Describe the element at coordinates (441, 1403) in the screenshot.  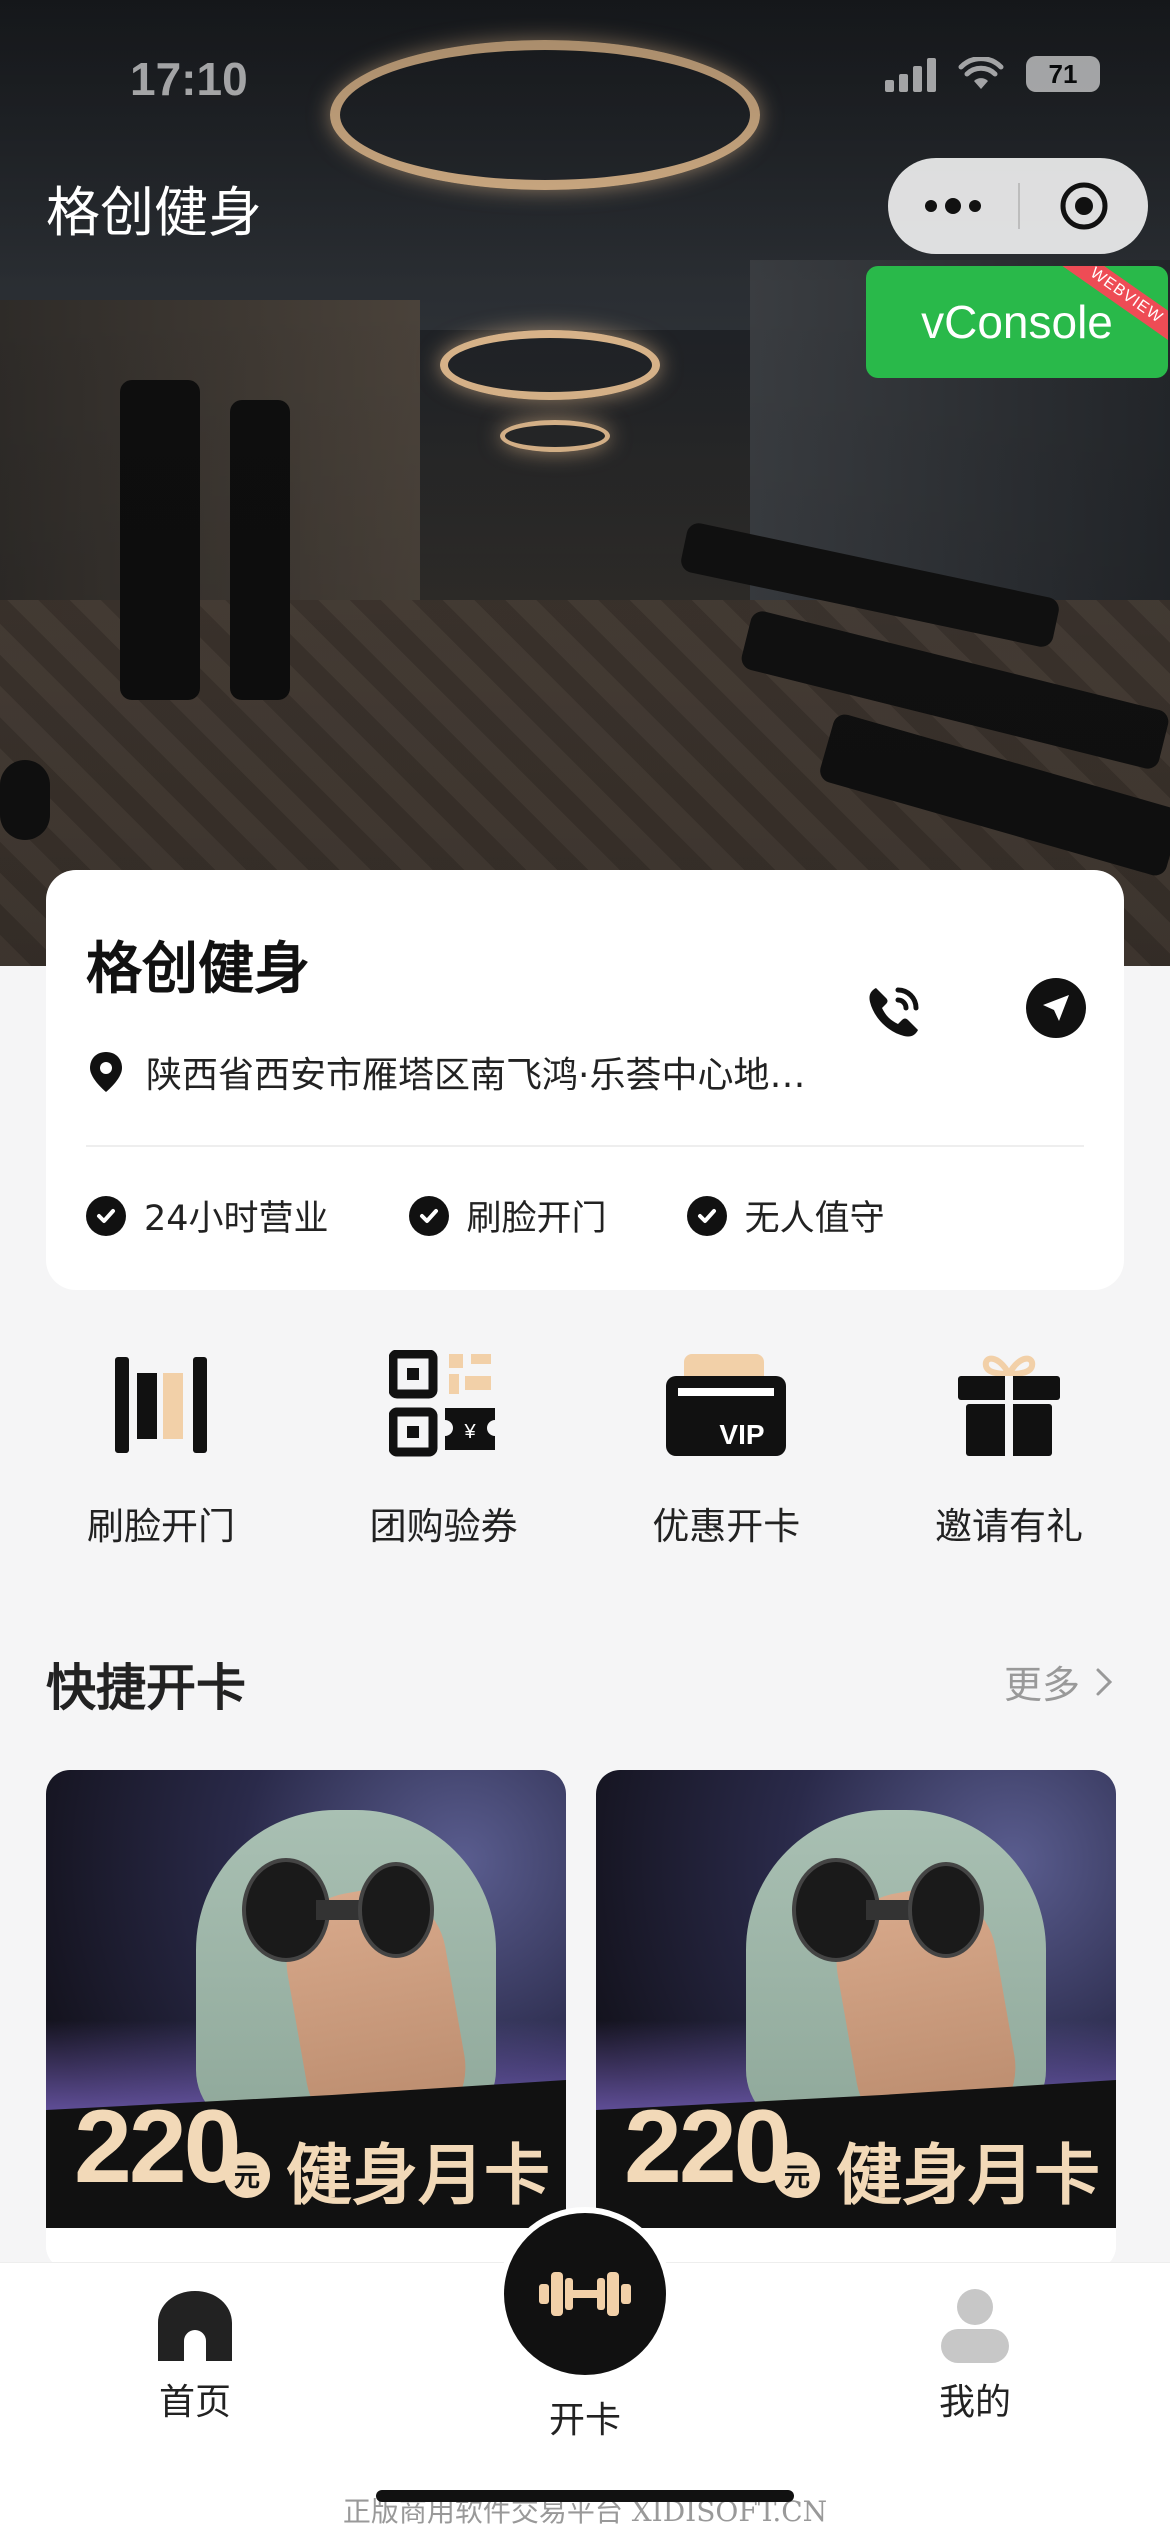
I see `qr-coupon-icon: ¥` at that location.